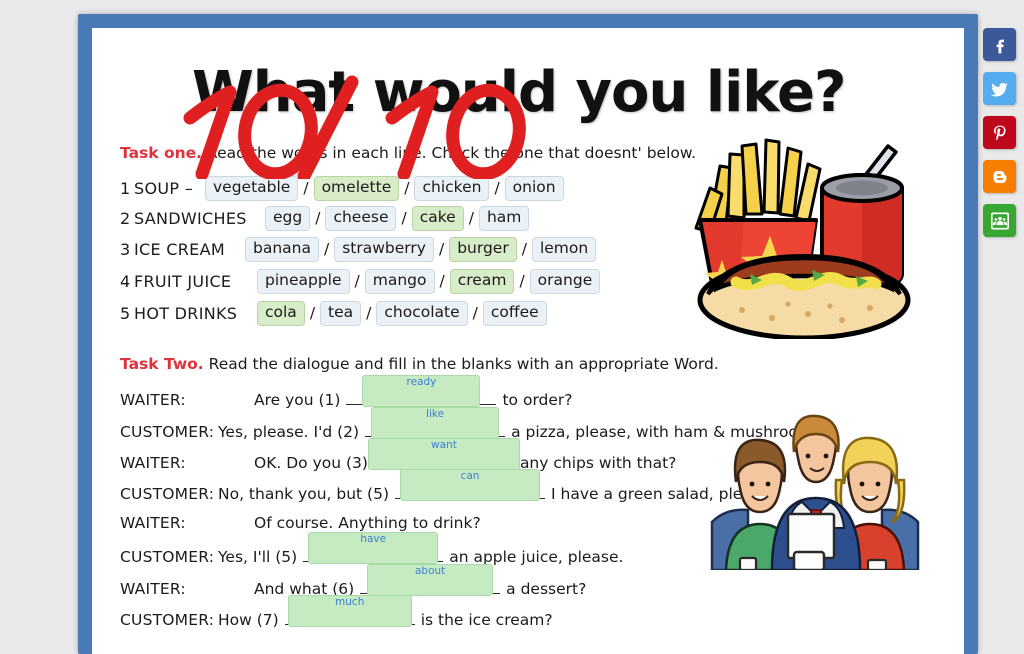 The height and width of the screenshot is (654, 1024). I want to click on option: mango, so click(399, 281).